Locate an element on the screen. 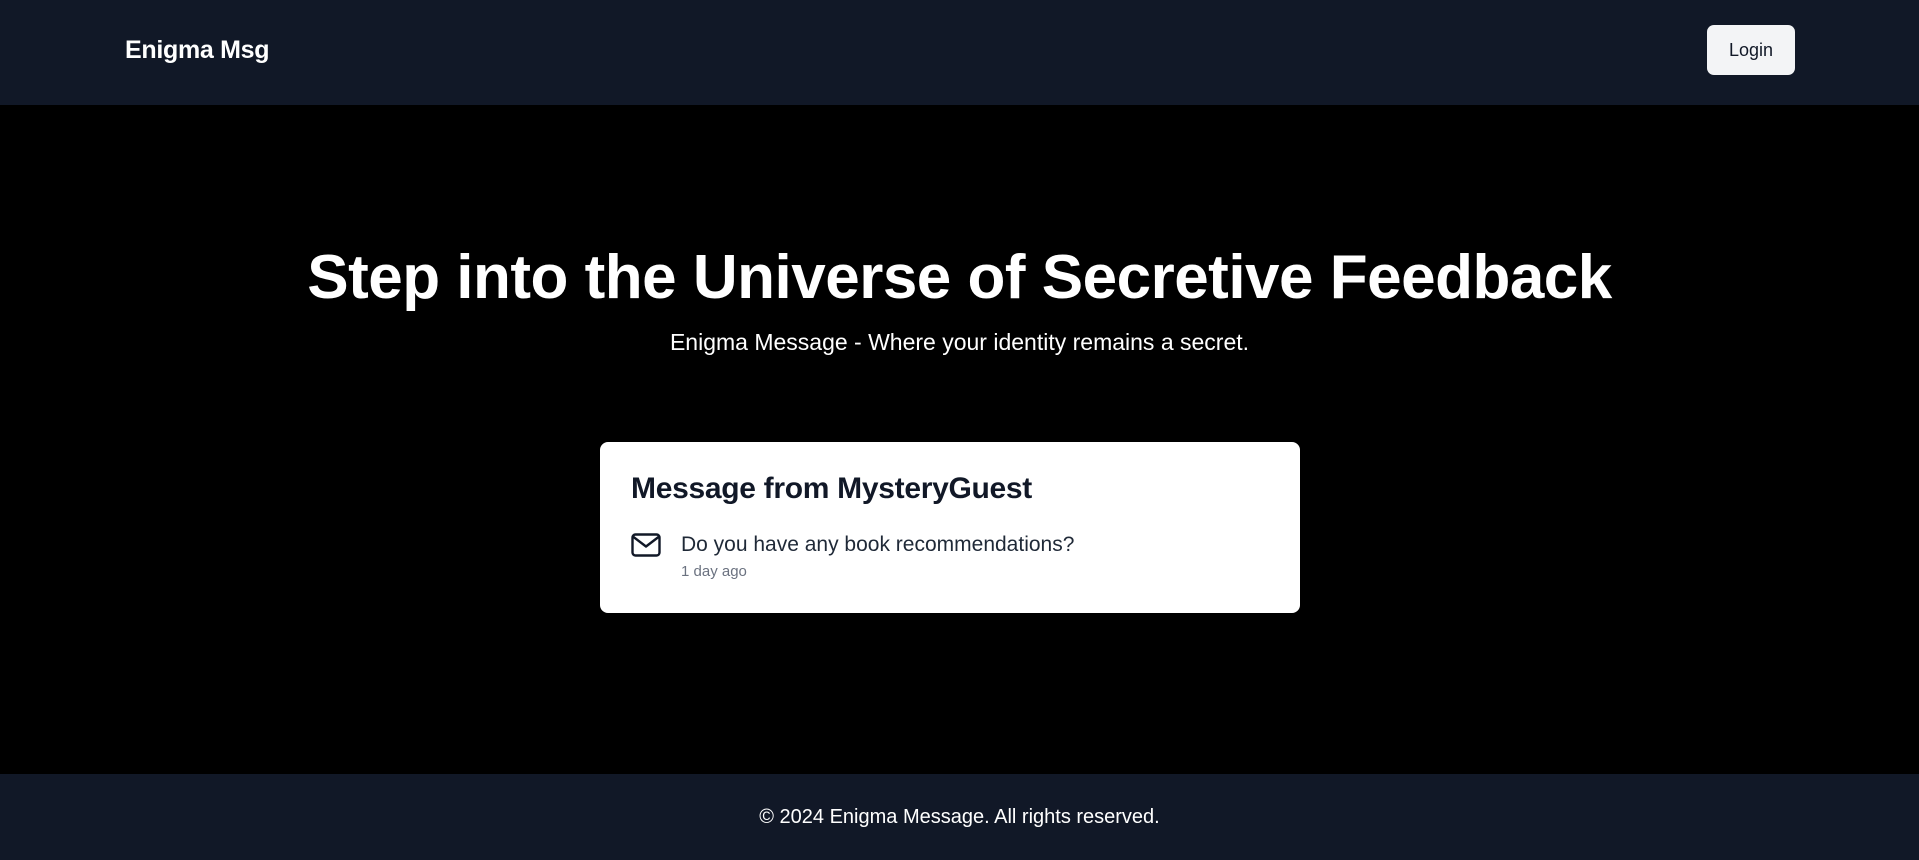 The image size is (1919, 860). message-timestamp: 1 day ago is located at coordinates (714, 571).